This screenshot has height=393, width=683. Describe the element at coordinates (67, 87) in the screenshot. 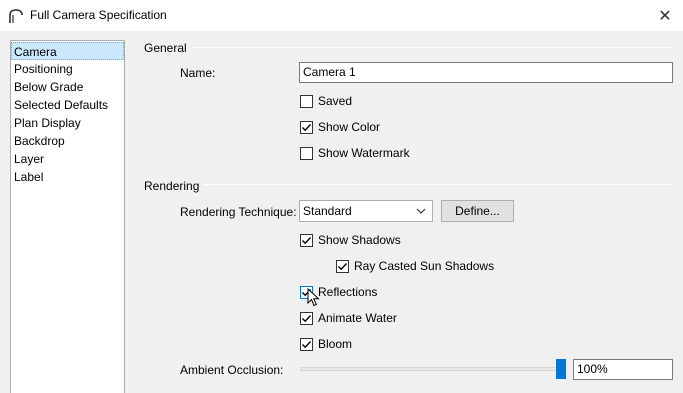

I see `nav-item-below-grade: Below Grade` at that location.